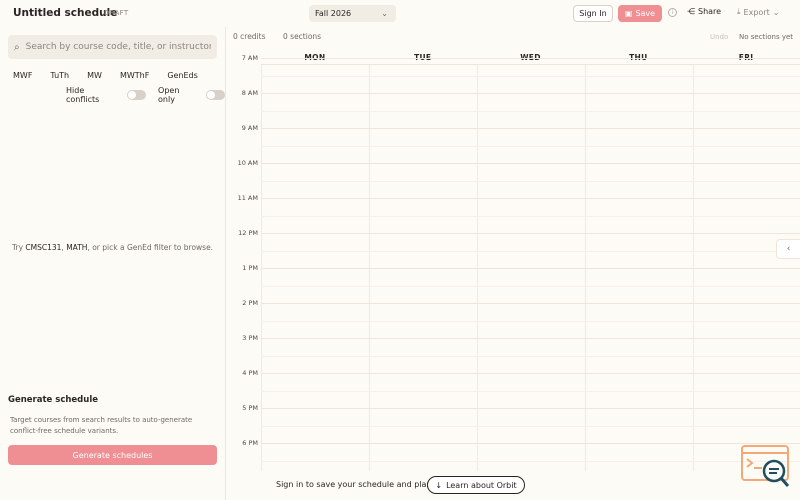 Image resolution: width=800 pixels, height=500 pixels. I want to click on learn-about-orbit-button: ↓ Learn about Orbit, so click(476, 485).